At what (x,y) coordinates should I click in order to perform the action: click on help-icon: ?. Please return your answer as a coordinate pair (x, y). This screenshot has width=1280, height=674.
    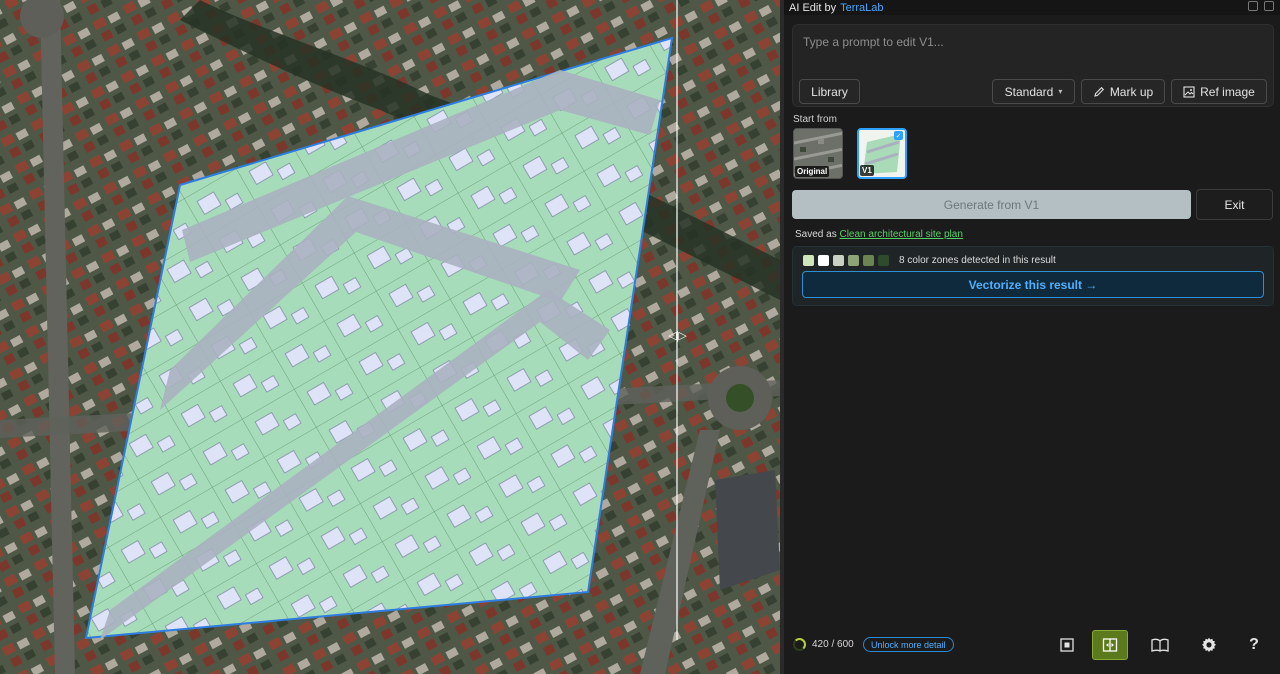
    Looking at the image, I should click on (1254, 644).